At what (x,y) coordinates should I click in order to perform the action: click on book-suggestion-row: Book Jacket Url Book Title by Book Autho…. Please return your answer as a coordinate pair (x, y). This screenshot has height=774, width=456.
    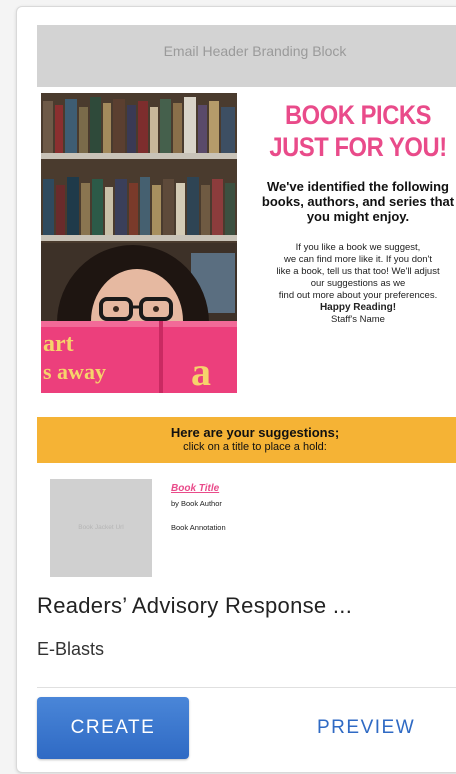
    Looking at the image, I should click on (246, 520).